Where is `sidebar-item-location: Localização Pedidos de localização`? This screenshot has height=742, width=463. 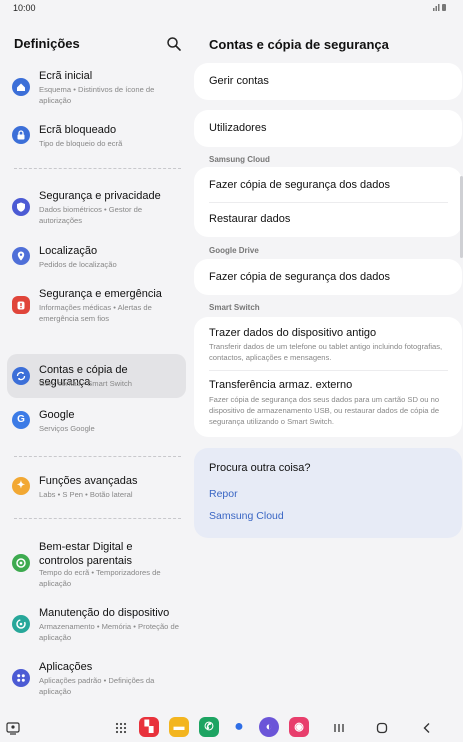
sidebar-item-location: Localização Pedidos de localização is located at coordinates (96, 257).